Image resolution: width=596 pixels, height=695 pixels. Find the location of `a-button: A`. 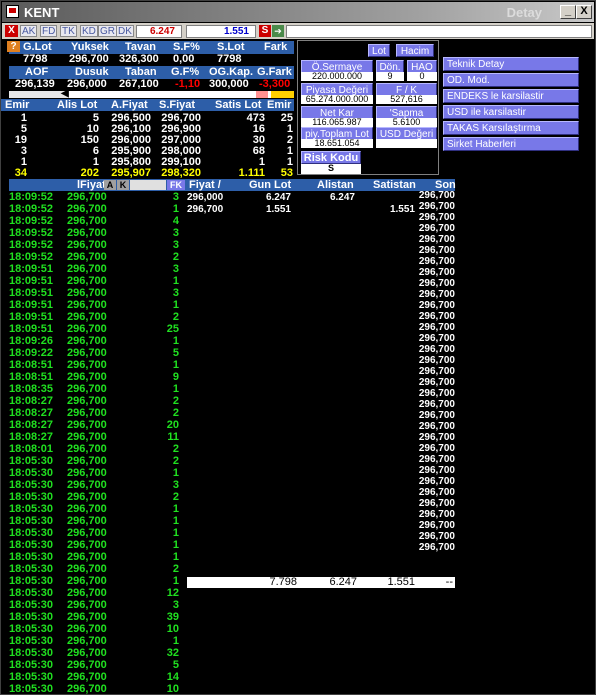

a-button: A is located at coordinates (110, 185).